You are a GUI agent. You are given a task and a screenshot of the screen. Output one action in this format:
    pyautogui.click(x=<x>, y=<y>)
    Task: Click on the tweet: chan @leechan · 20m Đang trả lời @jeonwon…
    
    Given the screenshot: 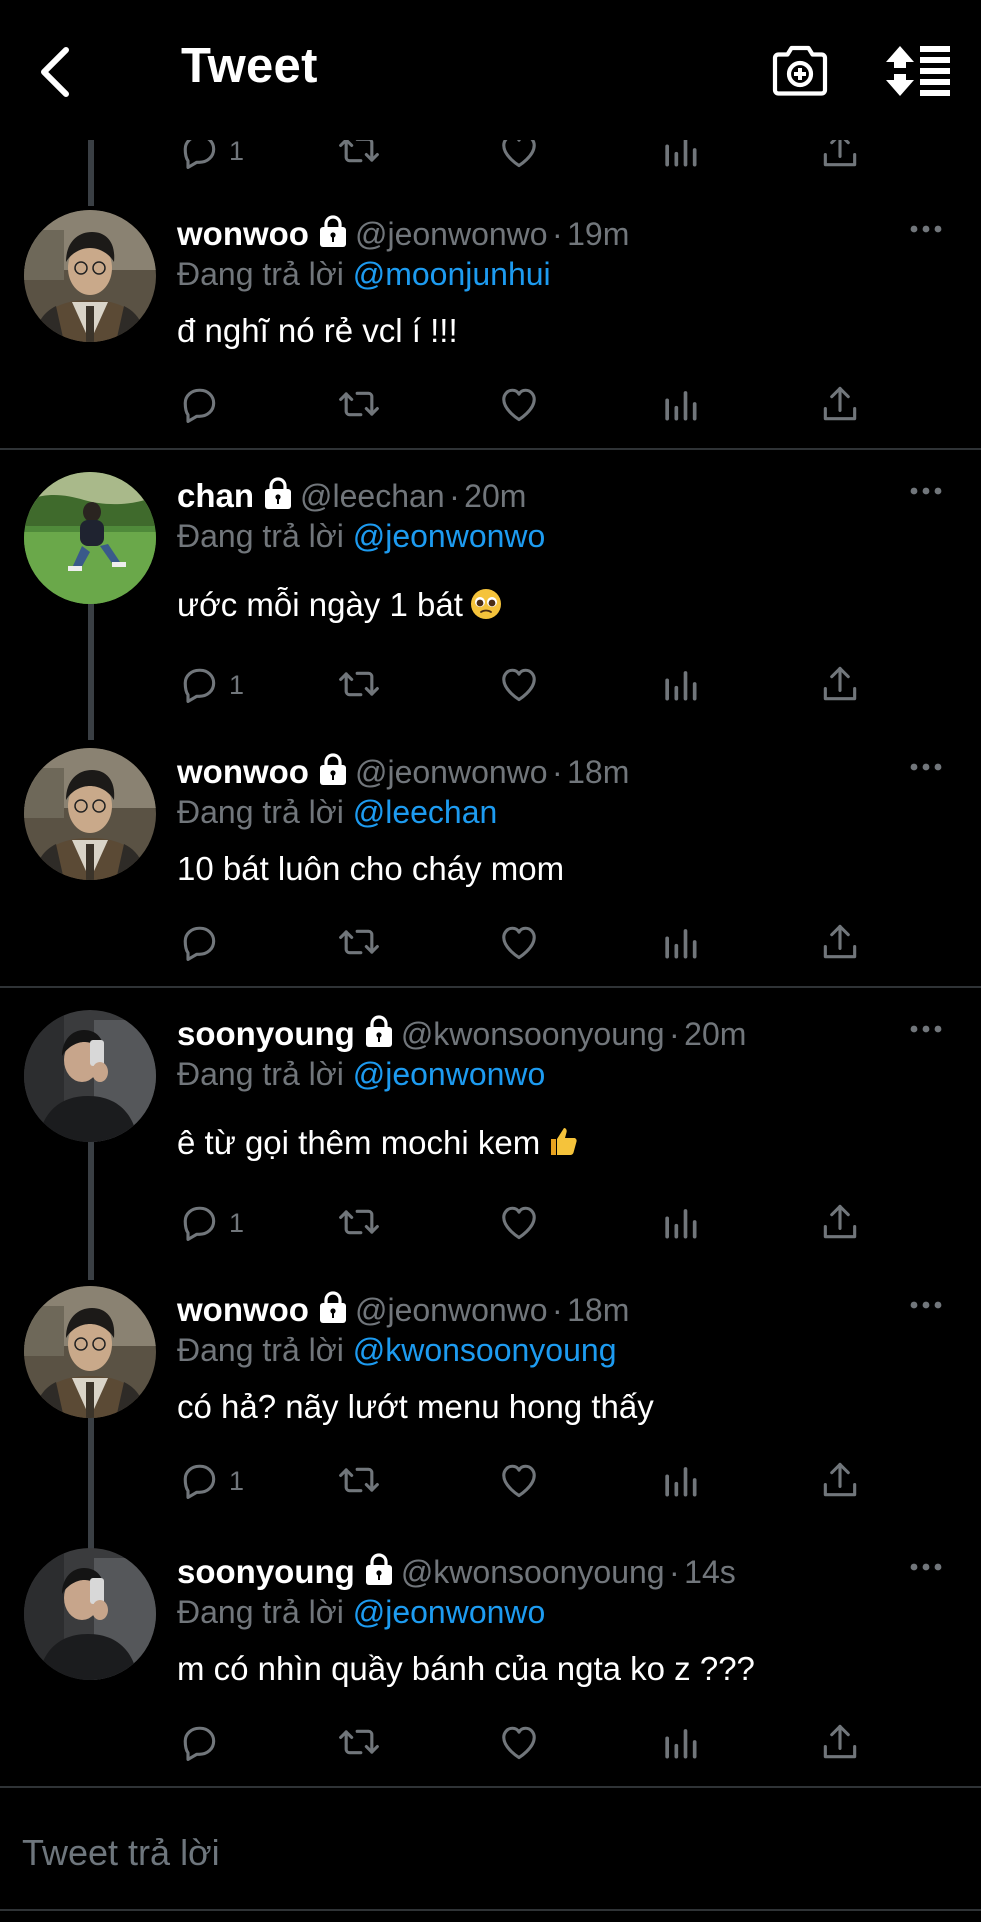 What is the action you would take?
    pyautogui.click(x=490, y=607)
    